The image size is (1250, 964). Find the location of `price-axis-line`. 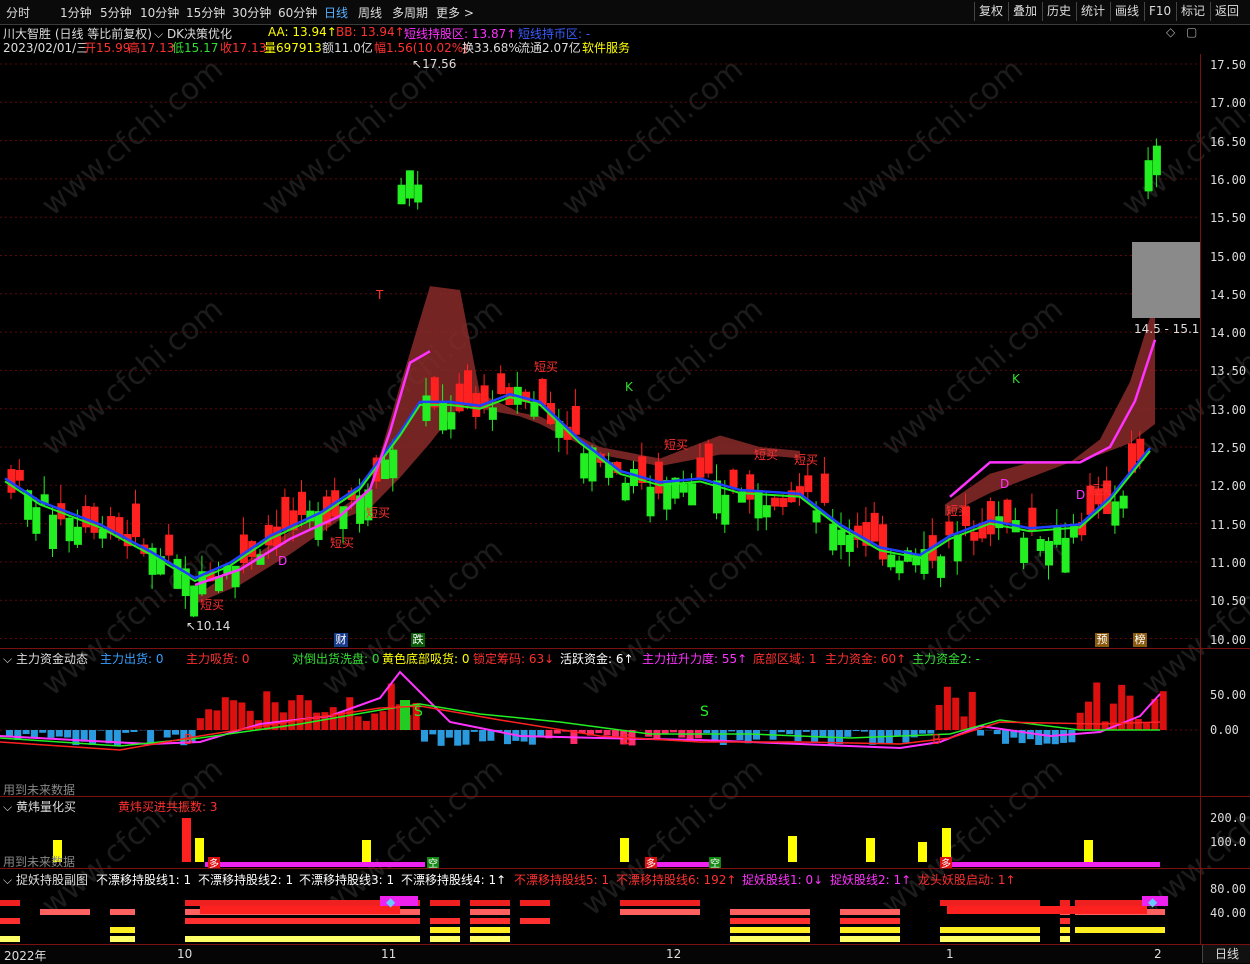

price-axis-line is located at coordinates (1200, 499).